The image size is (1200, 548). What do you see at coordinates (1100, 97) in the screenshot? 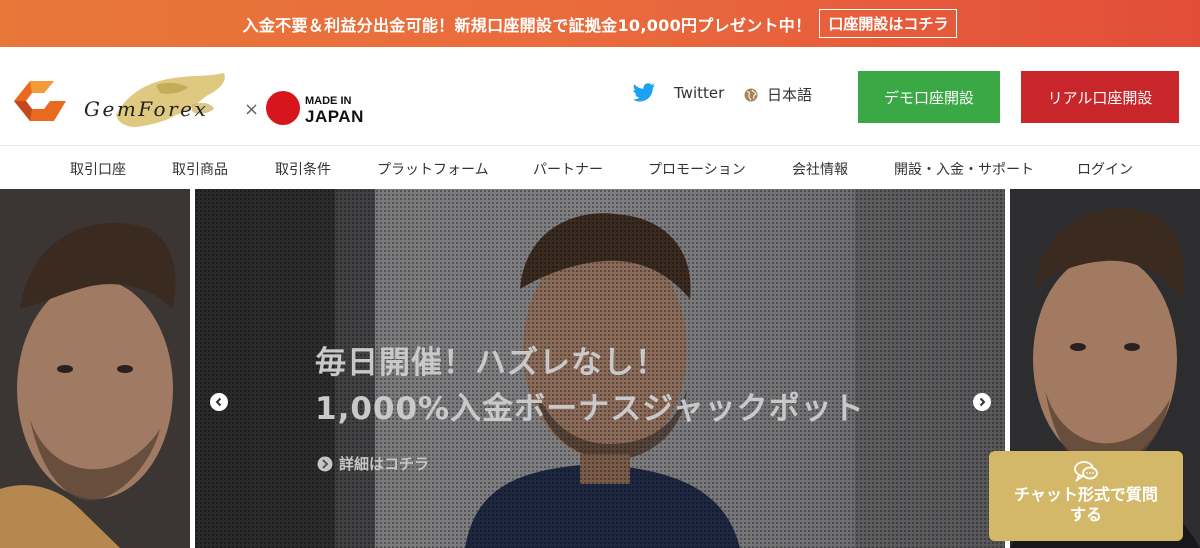
I see `real-account-button: リアル口座開設` at bounding box center [1100, 97].